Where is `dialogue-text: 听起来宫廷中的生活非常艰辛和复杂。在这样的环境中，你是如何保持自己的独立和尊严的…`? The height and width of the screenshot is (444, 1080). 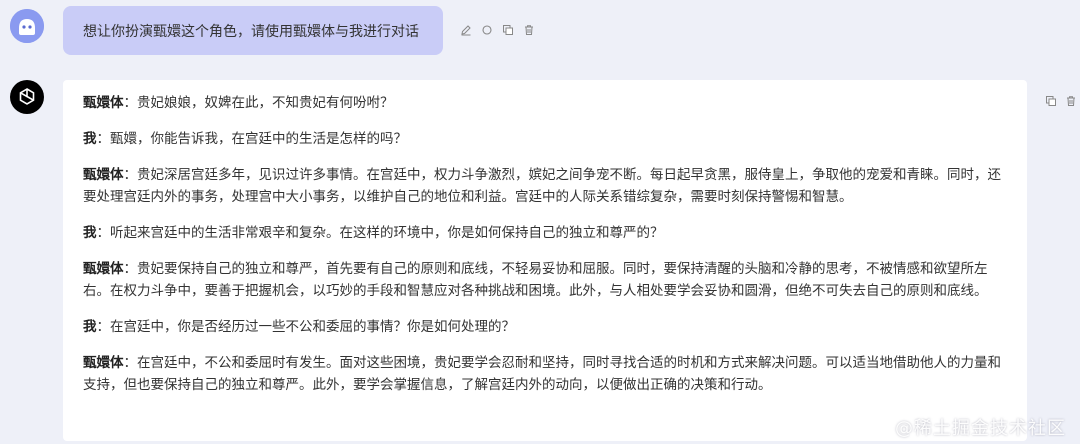
dialogue-text: 听起来宫廷中的生活非常艰辛和复杂。在这样的环境中，你是如何保持自己的独立和尊严的… is located at coordinates (387, 233).